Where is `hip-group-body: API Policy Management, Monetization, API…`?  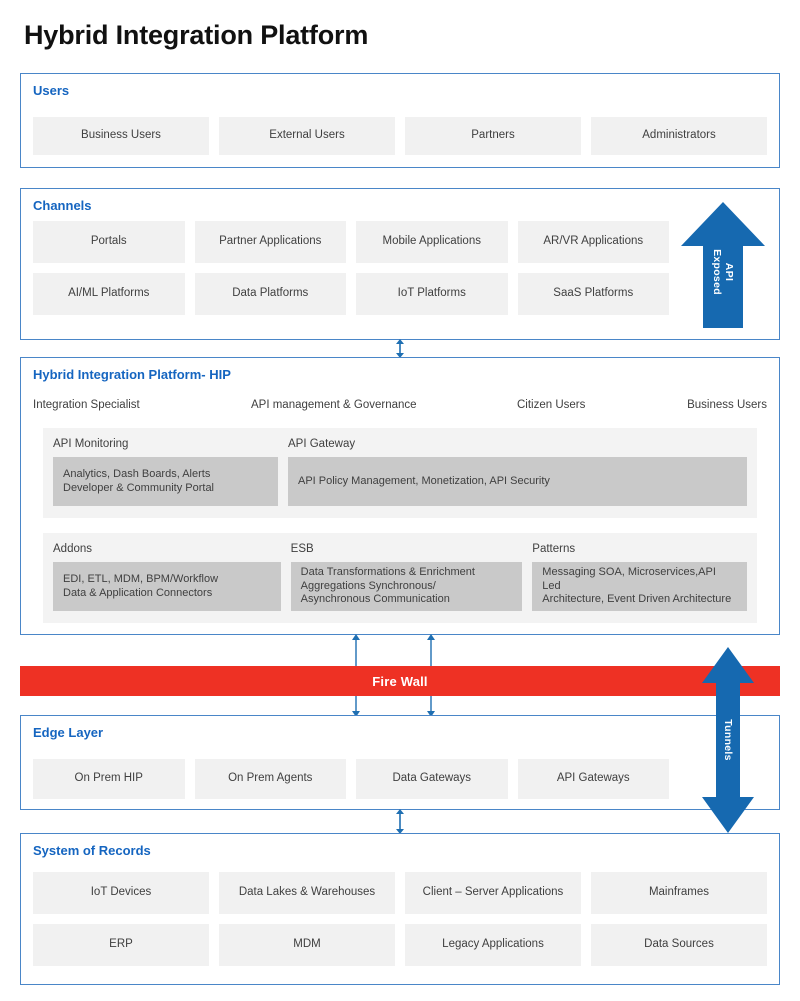 hip-group-body: API Policy Management, Monetization, API… is located at coordinates (517, 481).